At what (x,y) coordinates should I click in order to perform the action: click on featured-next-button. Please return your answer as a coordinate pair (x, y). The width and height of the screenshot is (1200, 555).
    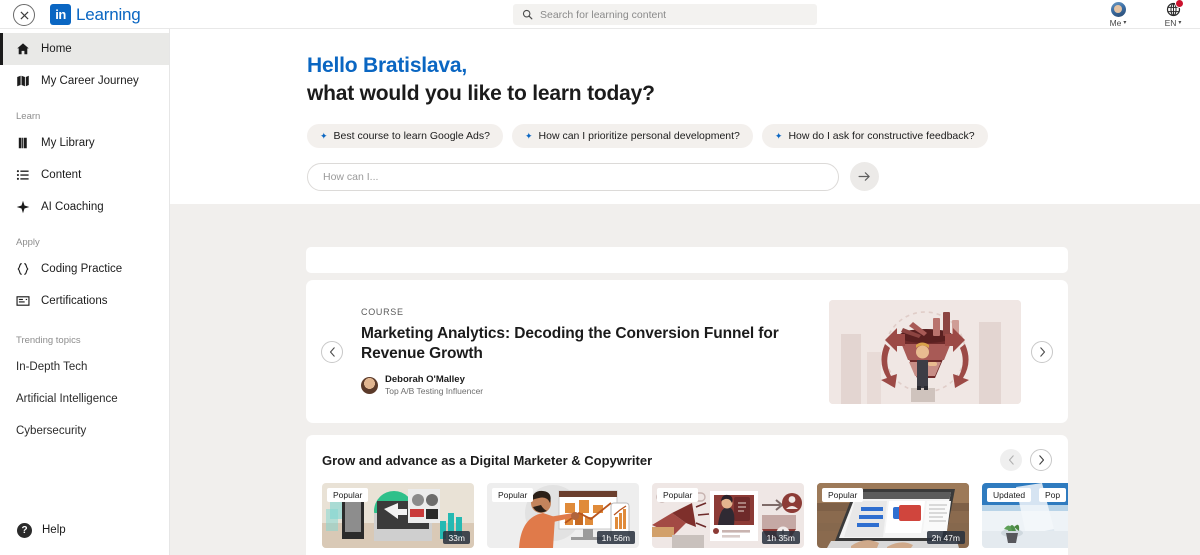
    Looking at the image, I should click on (1042, 351).